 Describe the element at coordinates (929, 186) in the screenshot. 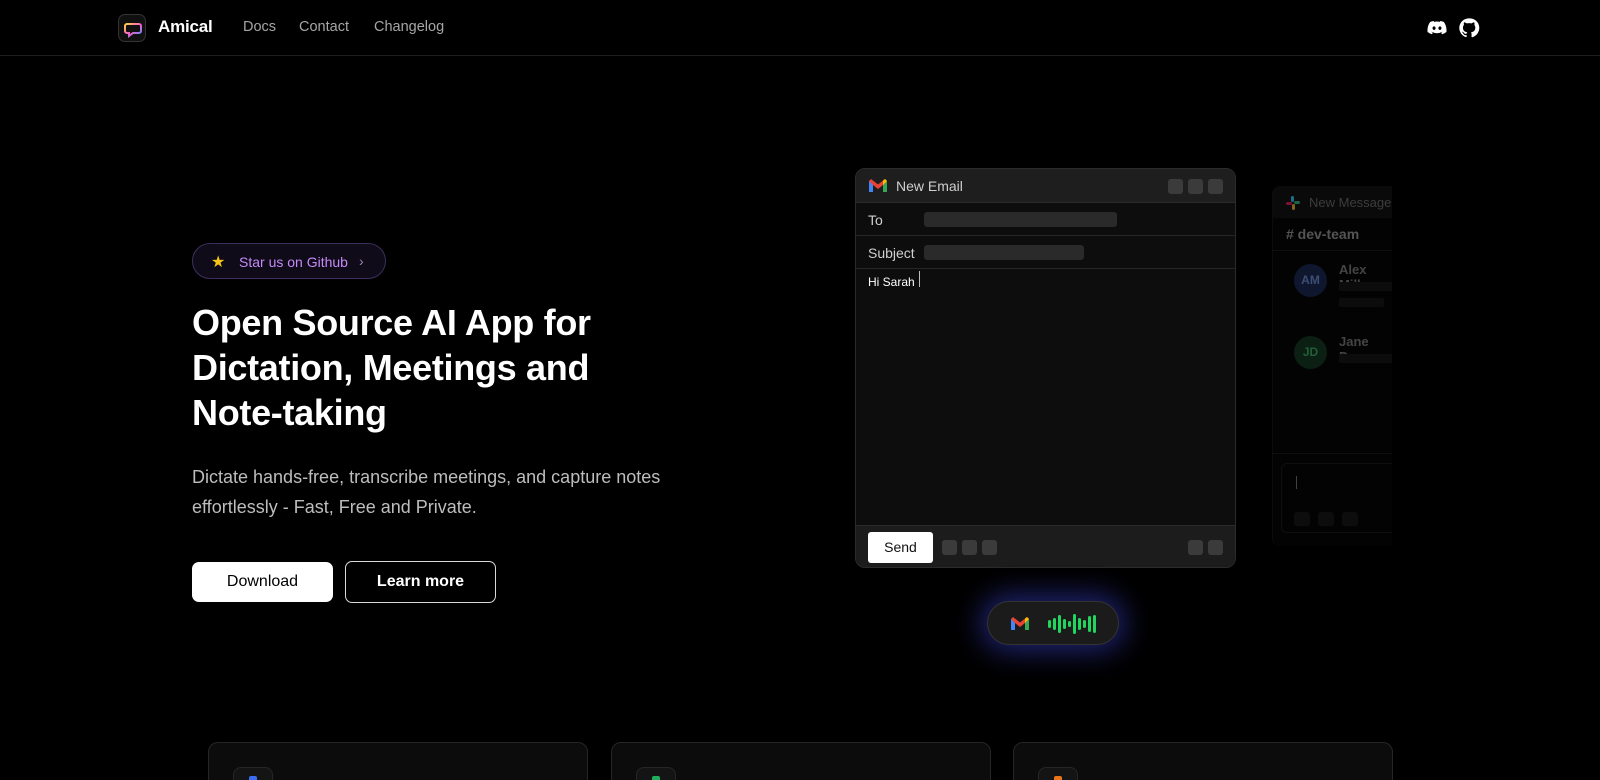

I see `email-title: New Email` at that location.